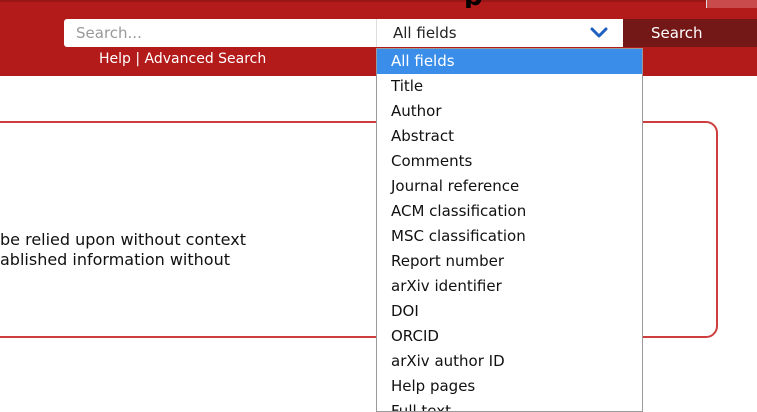 The image size is (757, 412). I want to click on dropdown-option-doi: DOI, so click(509, 311).